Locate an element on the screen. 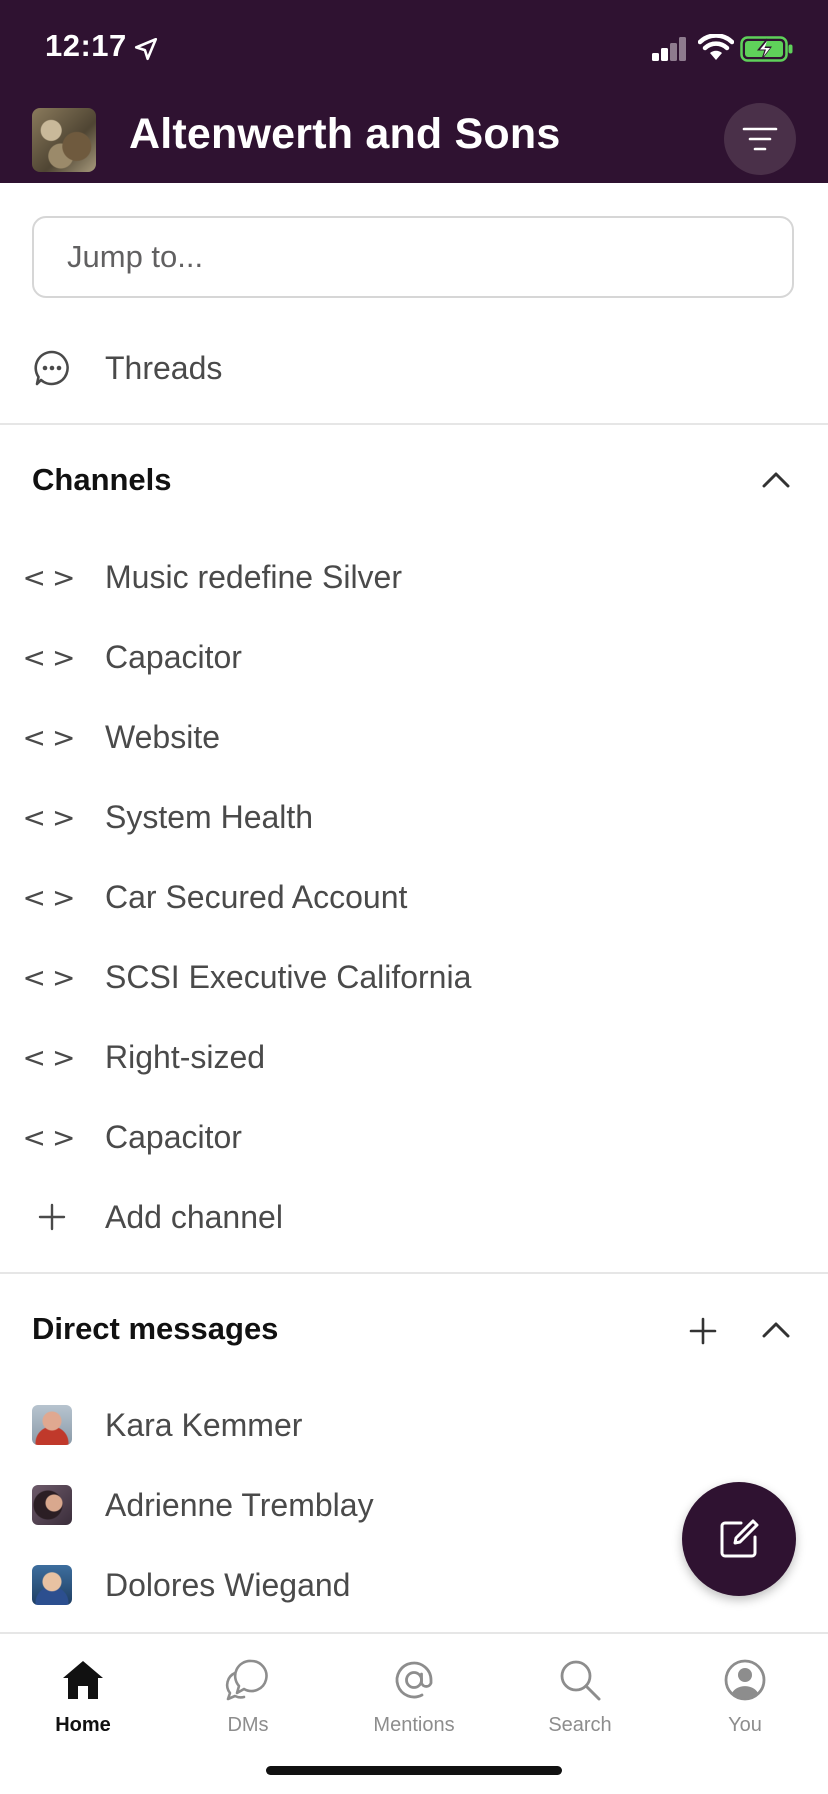  status-time: 12:17 is located at coordinates (86, 45).